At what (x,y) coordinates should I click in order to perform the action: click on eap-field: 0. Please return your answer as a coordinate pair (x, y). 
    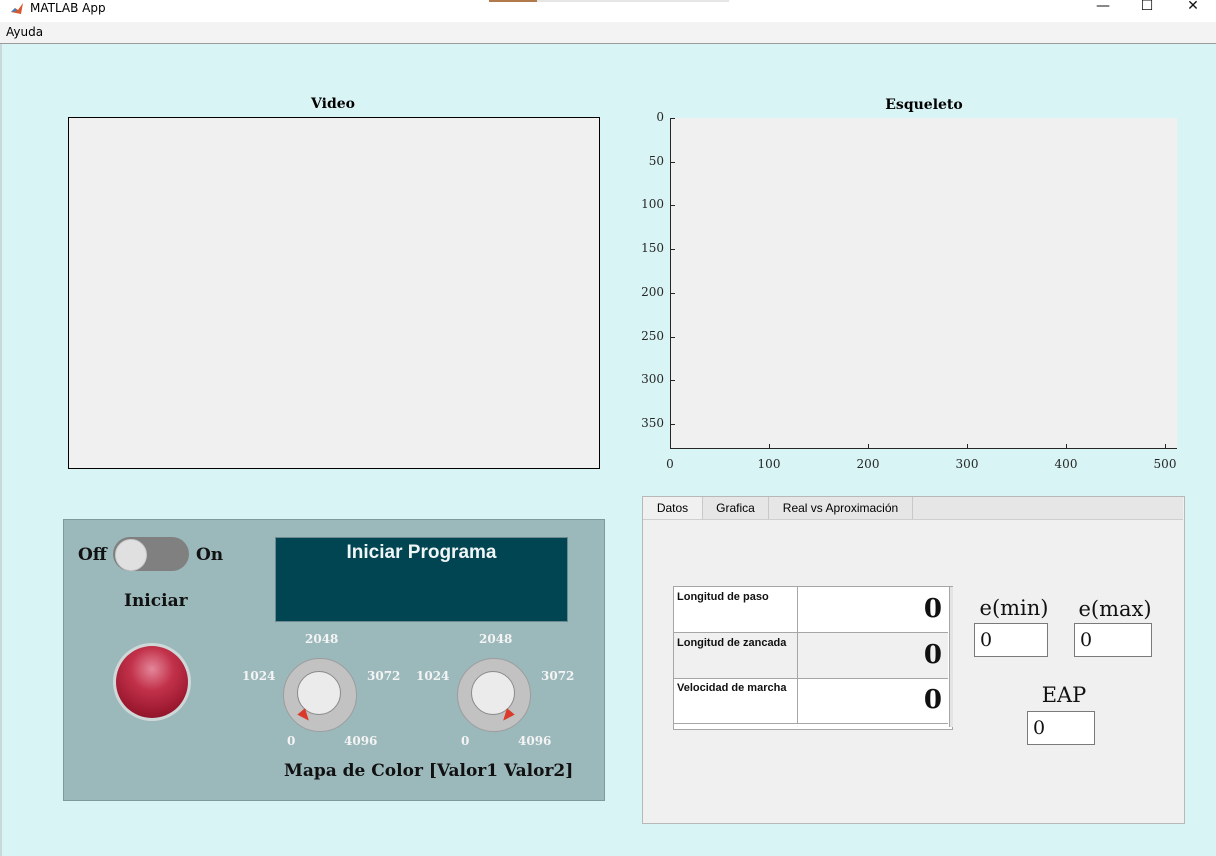
    Looking at the image, I should click on (1061, 728).